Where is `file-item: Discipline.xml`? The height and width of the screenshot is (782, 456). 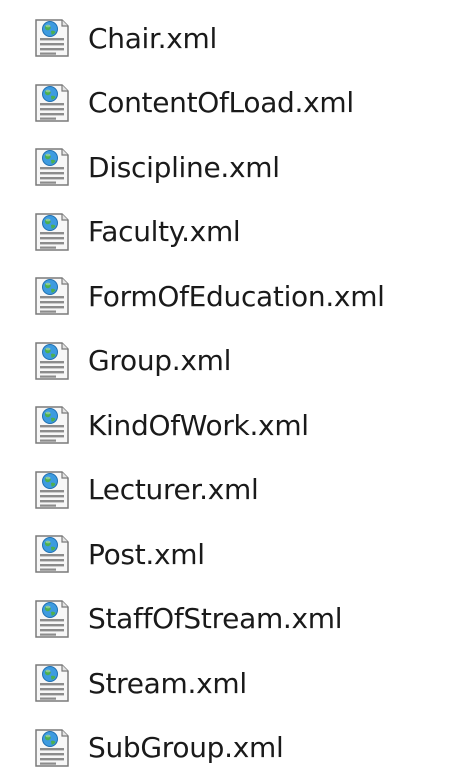 file-item: Discipline.xml is located at coordinates (228, 167).